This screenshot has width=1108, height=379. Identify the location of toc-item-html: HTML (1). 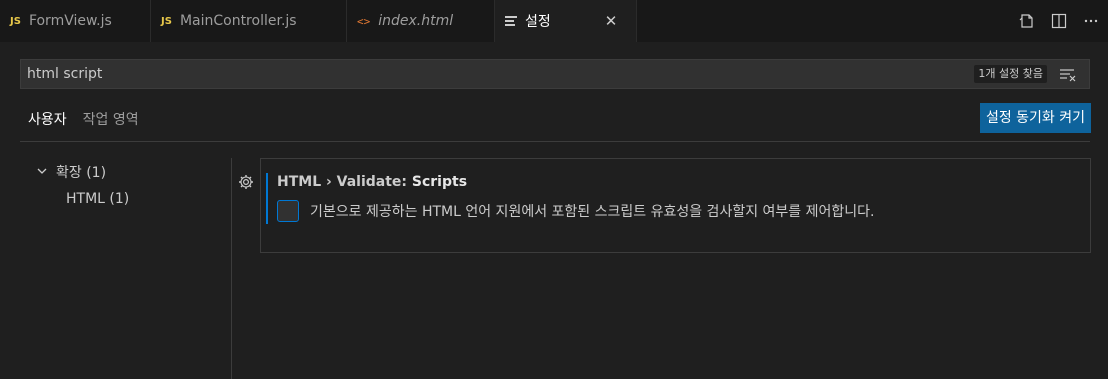
(125, 199).